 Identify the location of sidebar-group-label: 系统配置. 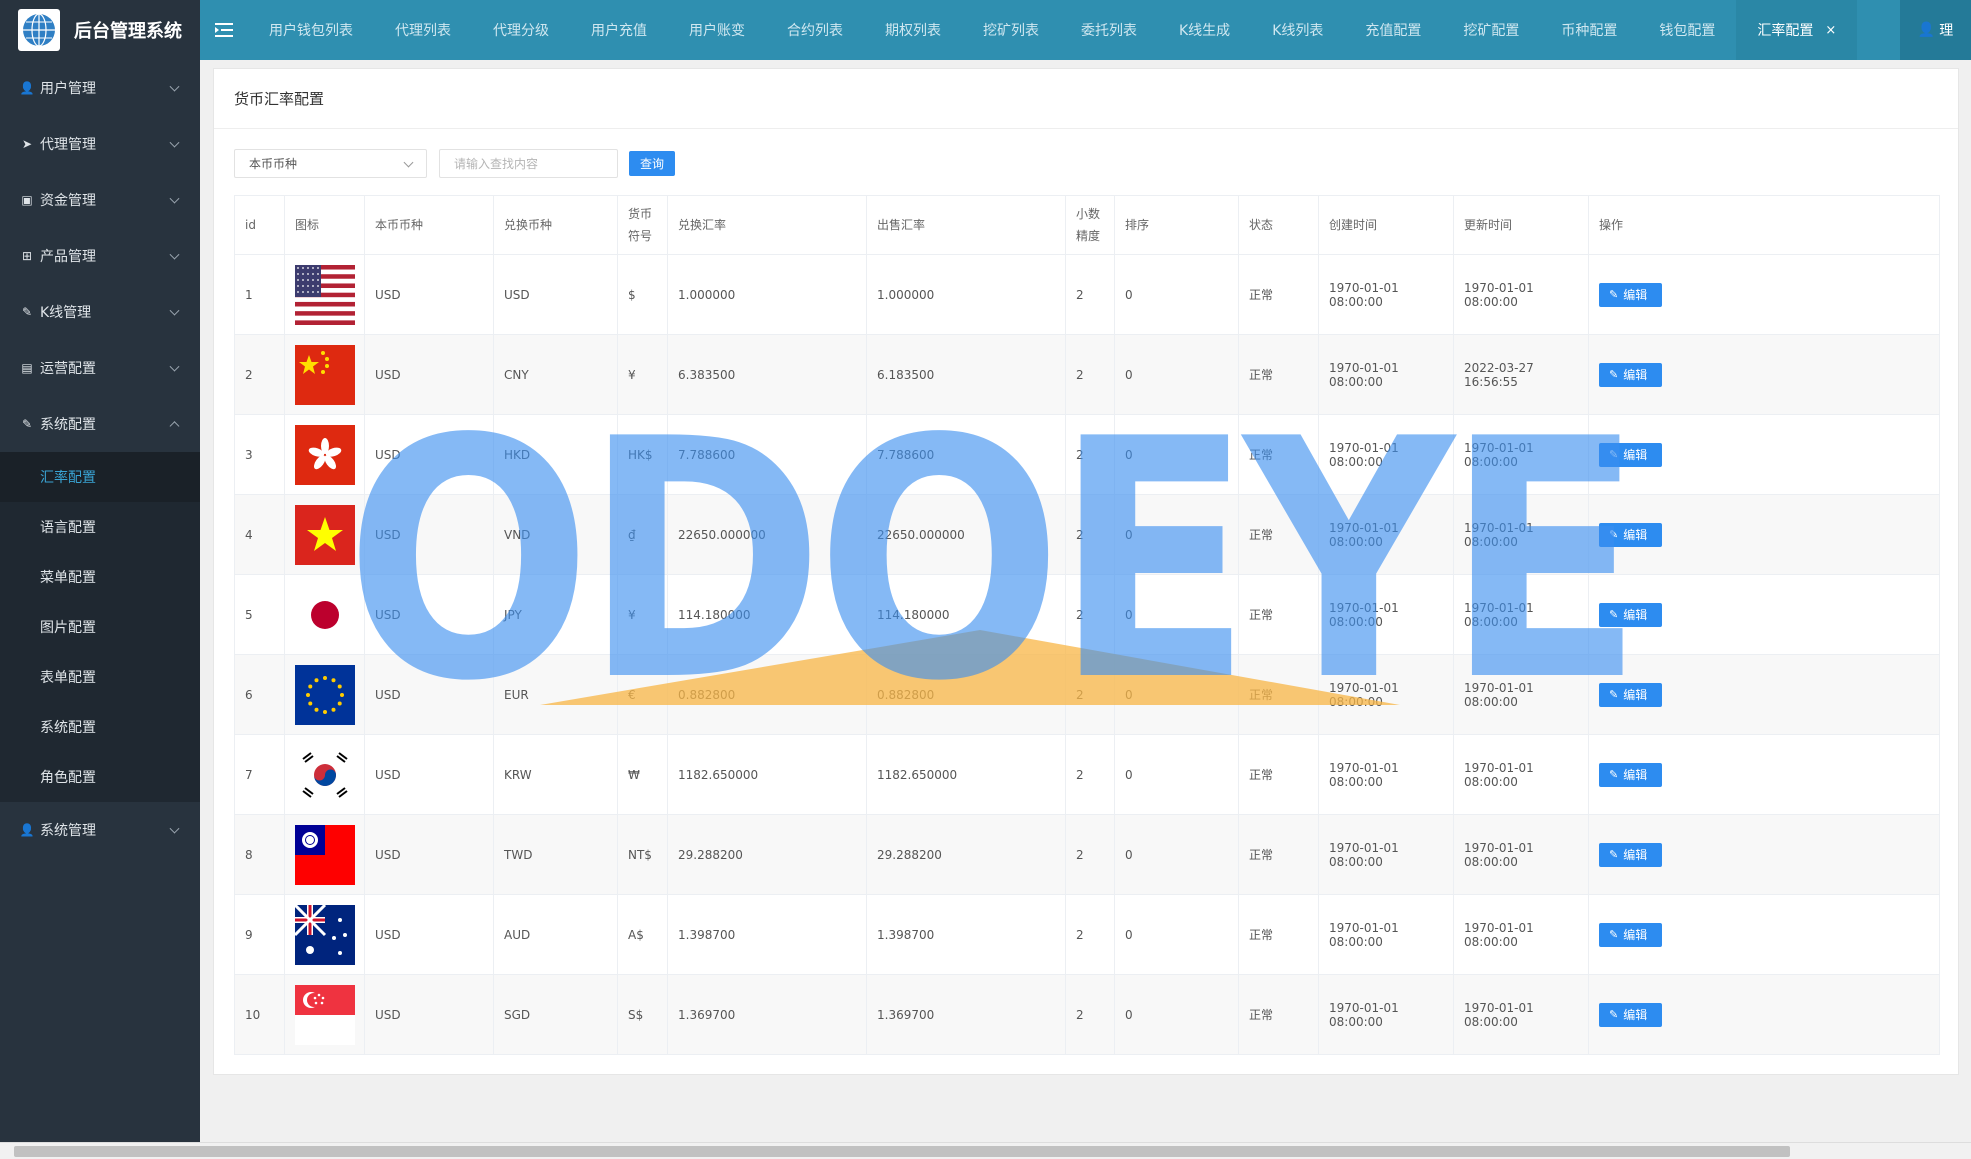
(68, 425).